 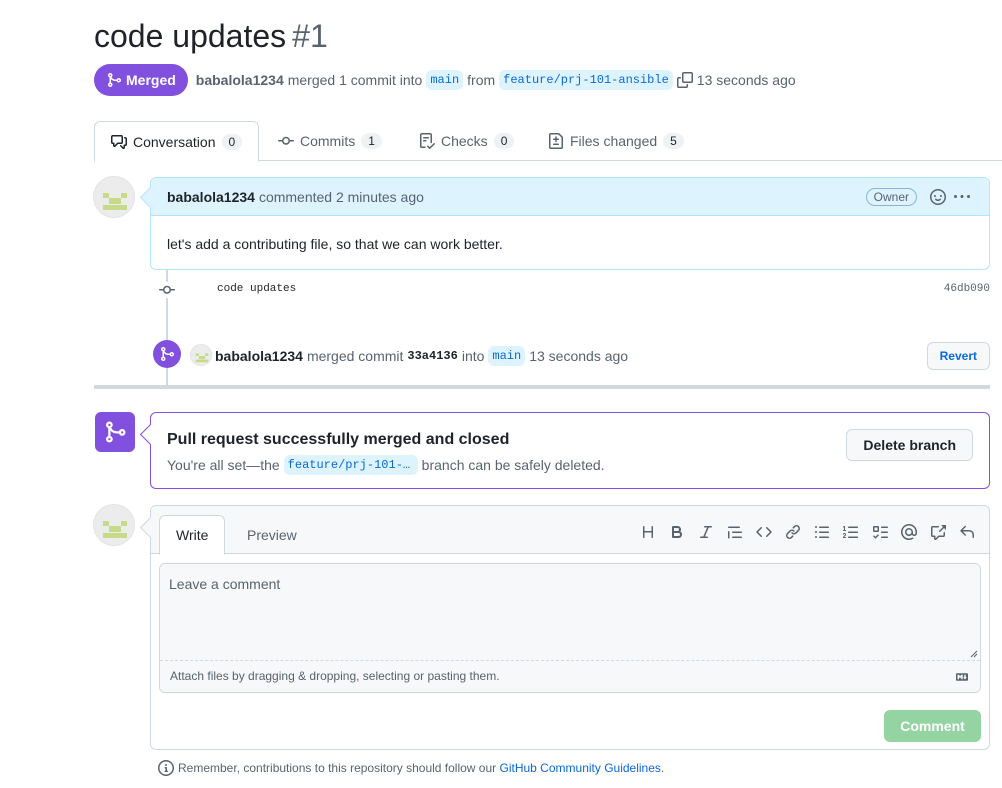 What do you see at coordinates (648, 532) in the screenshot?
I see `heading-icon` at bounding box center [648, 532].